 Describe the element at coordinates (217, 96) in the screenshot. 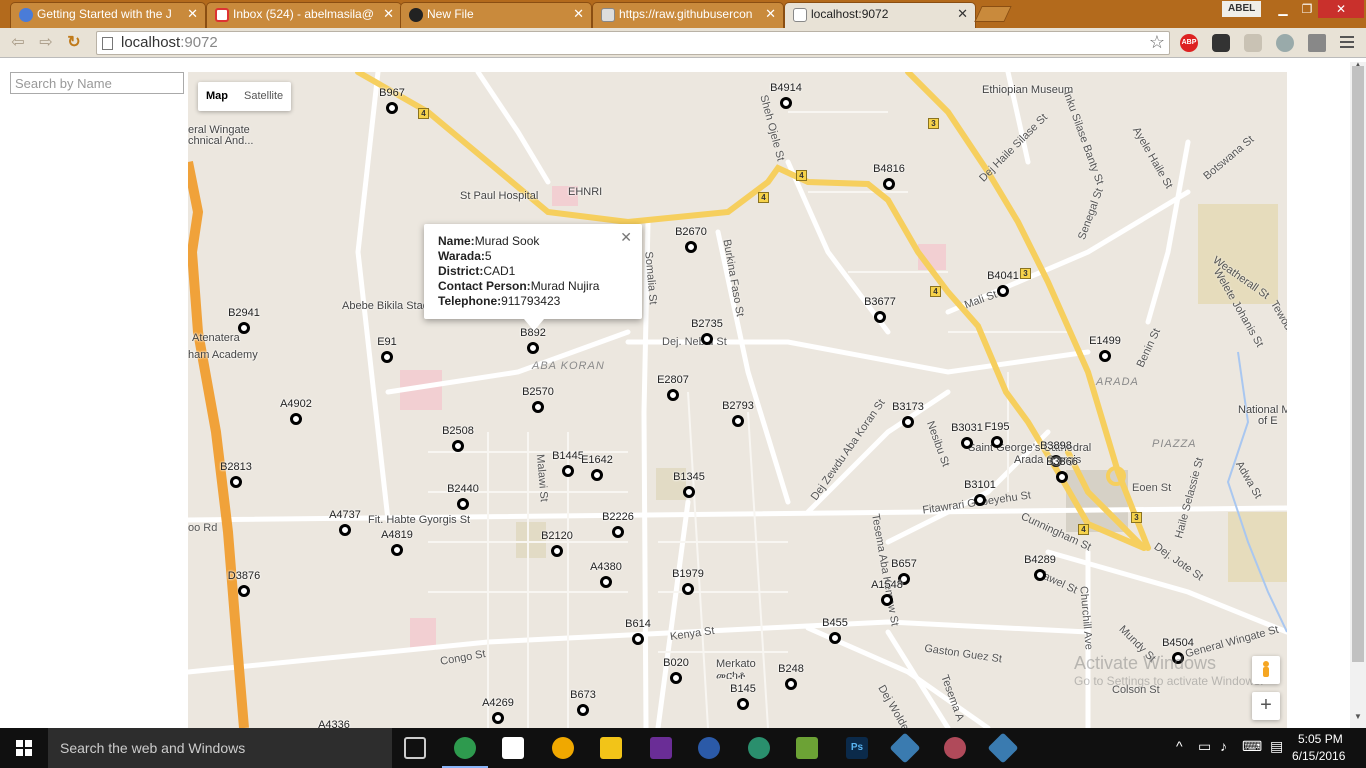

I see `map-type-map-button: Map` at that location.